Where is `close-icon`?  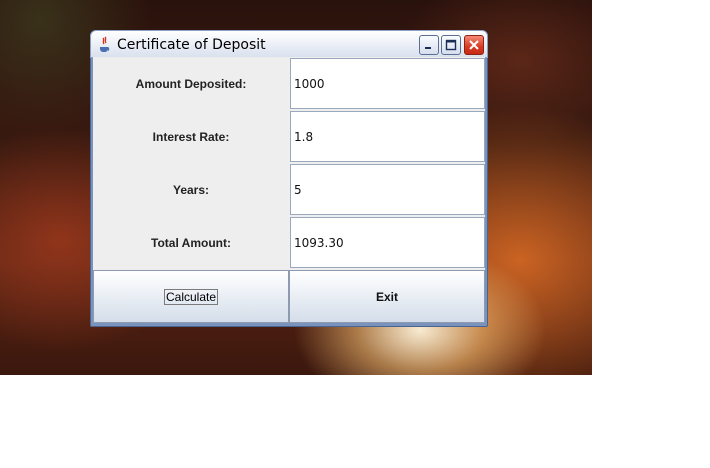
close-icon is located at coordinates (474, 45).